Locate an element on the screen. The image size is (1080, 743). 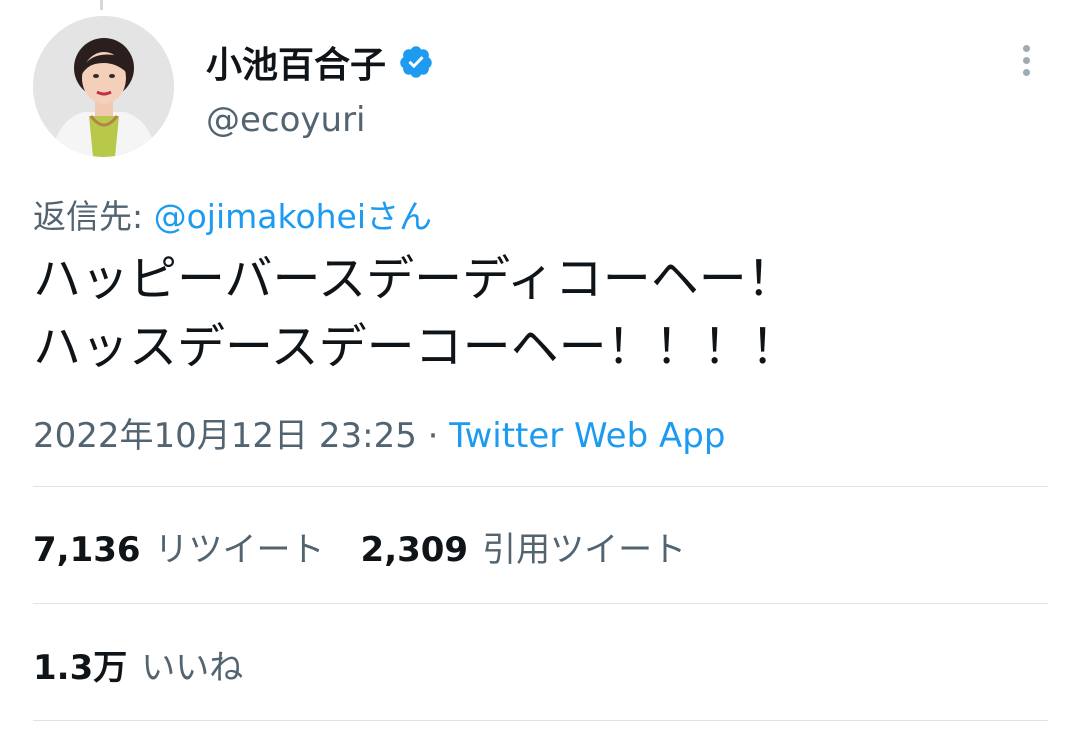
tweet-line: ハッピーバースデーディコーヘー！ is located at coordinates (414, 279).